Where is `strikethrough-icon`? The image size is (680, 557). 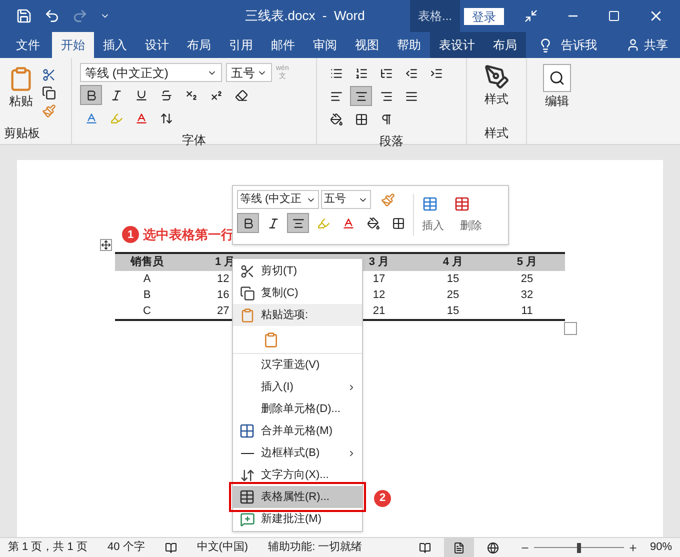
strikethrough-icon is located at coordinates (166, 95).